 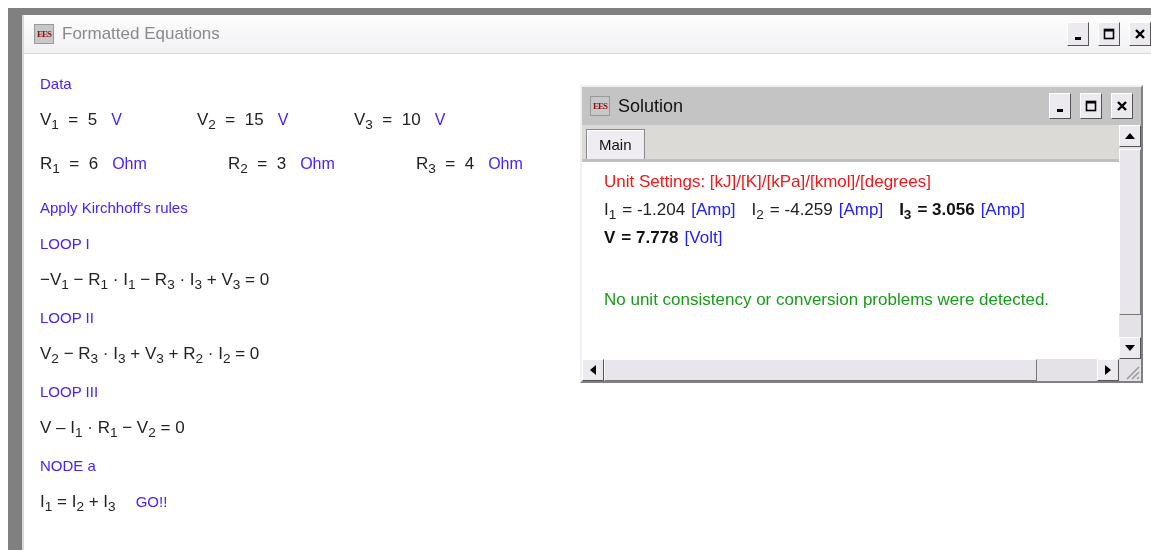 I want to click on unit-settings: Unit Settings: [kJ]/[K]/[kPa]/[kmol]/[degrees], so click(x=768, y=182).